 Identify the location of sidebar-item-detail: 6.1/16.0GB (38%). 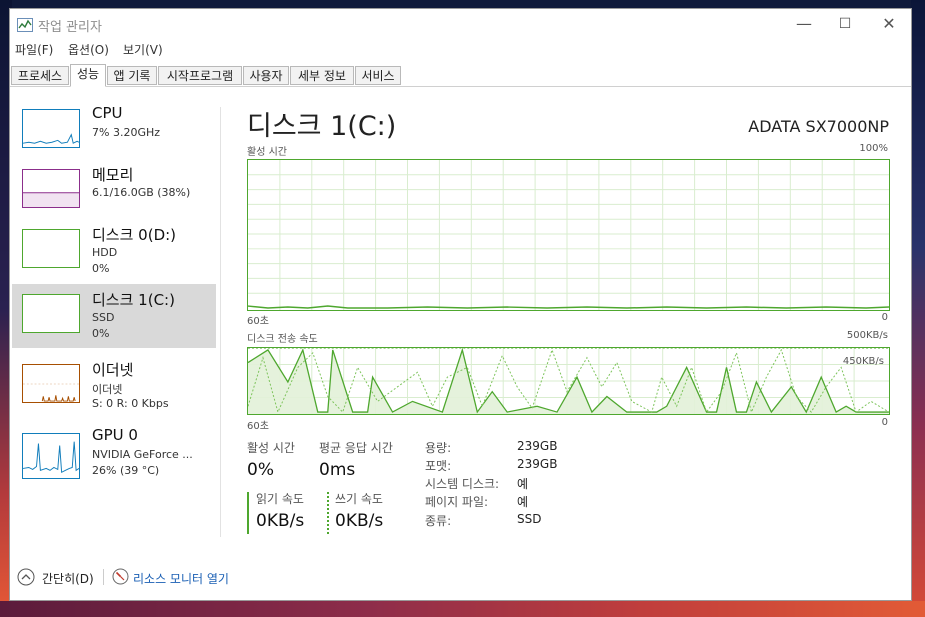
(141, 192).